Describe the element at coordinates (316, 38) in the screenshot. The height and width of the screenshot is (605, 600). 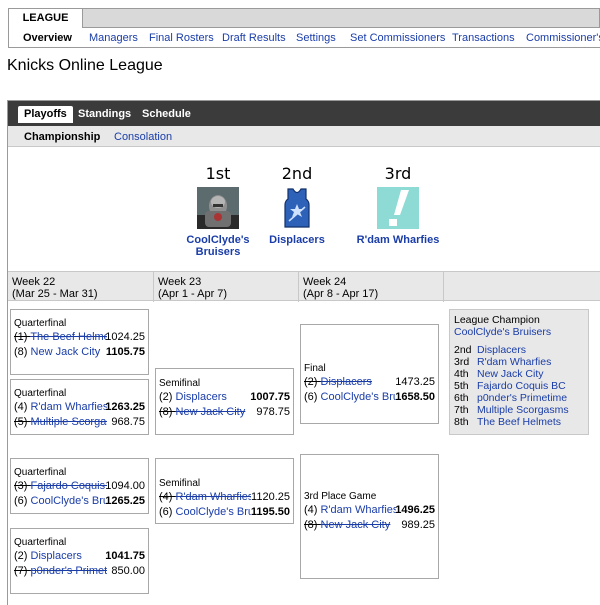
I see `nav-settings: Settings` at that location.